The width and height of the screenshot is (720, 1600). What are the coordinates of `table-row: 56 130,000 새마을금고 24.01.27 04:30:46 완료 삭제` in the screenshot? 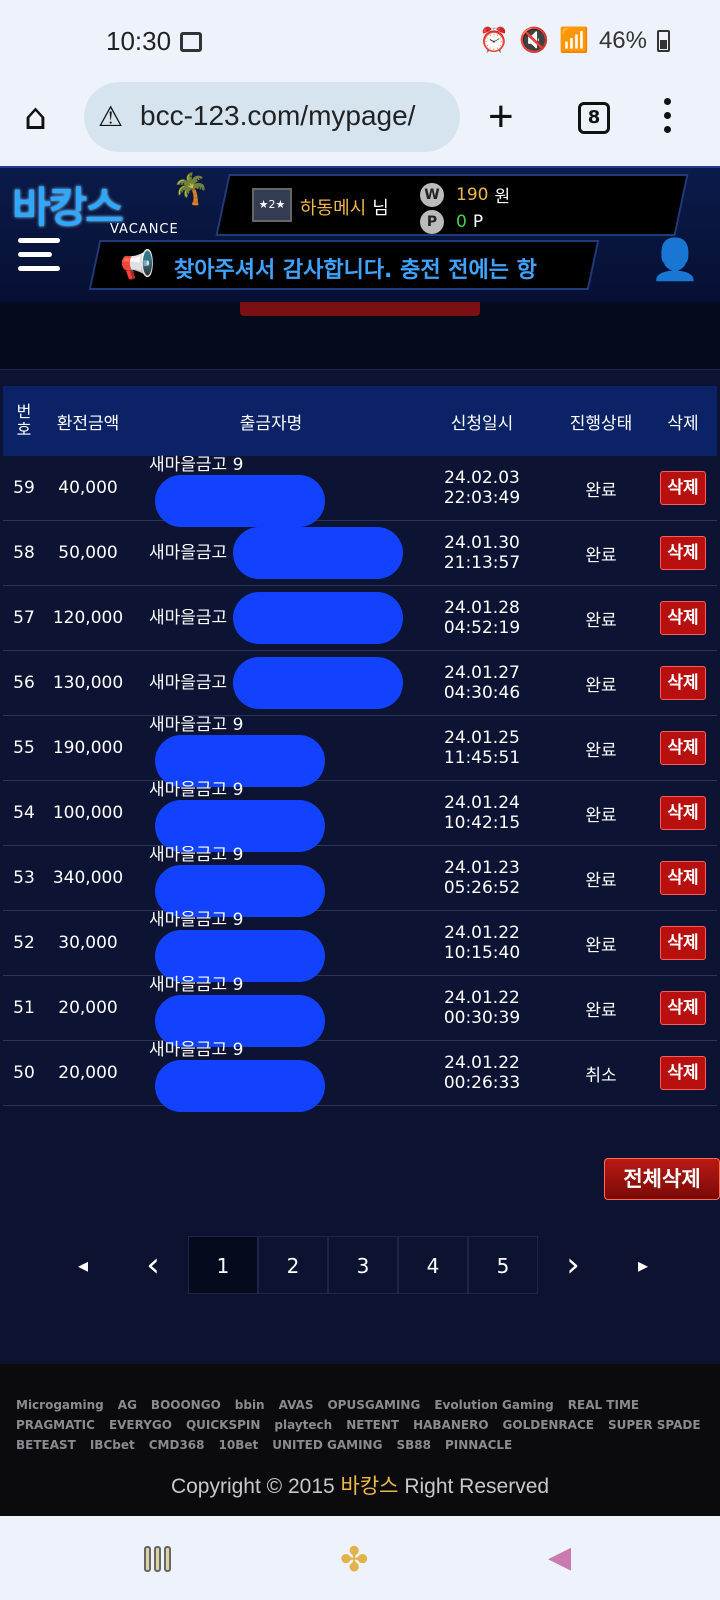 It's located at (360, 683).